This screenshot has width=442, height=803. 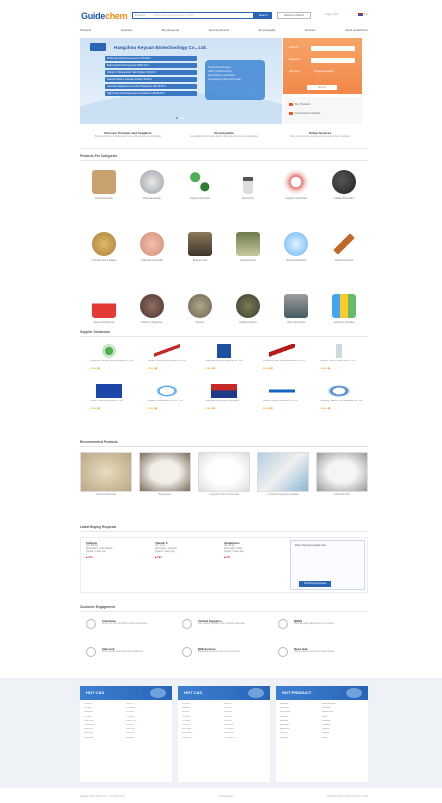 What do you see at coordinates (331, 14) in the screenshot?
I see `user-links: Login | Join` at bounding box center [331, 14].